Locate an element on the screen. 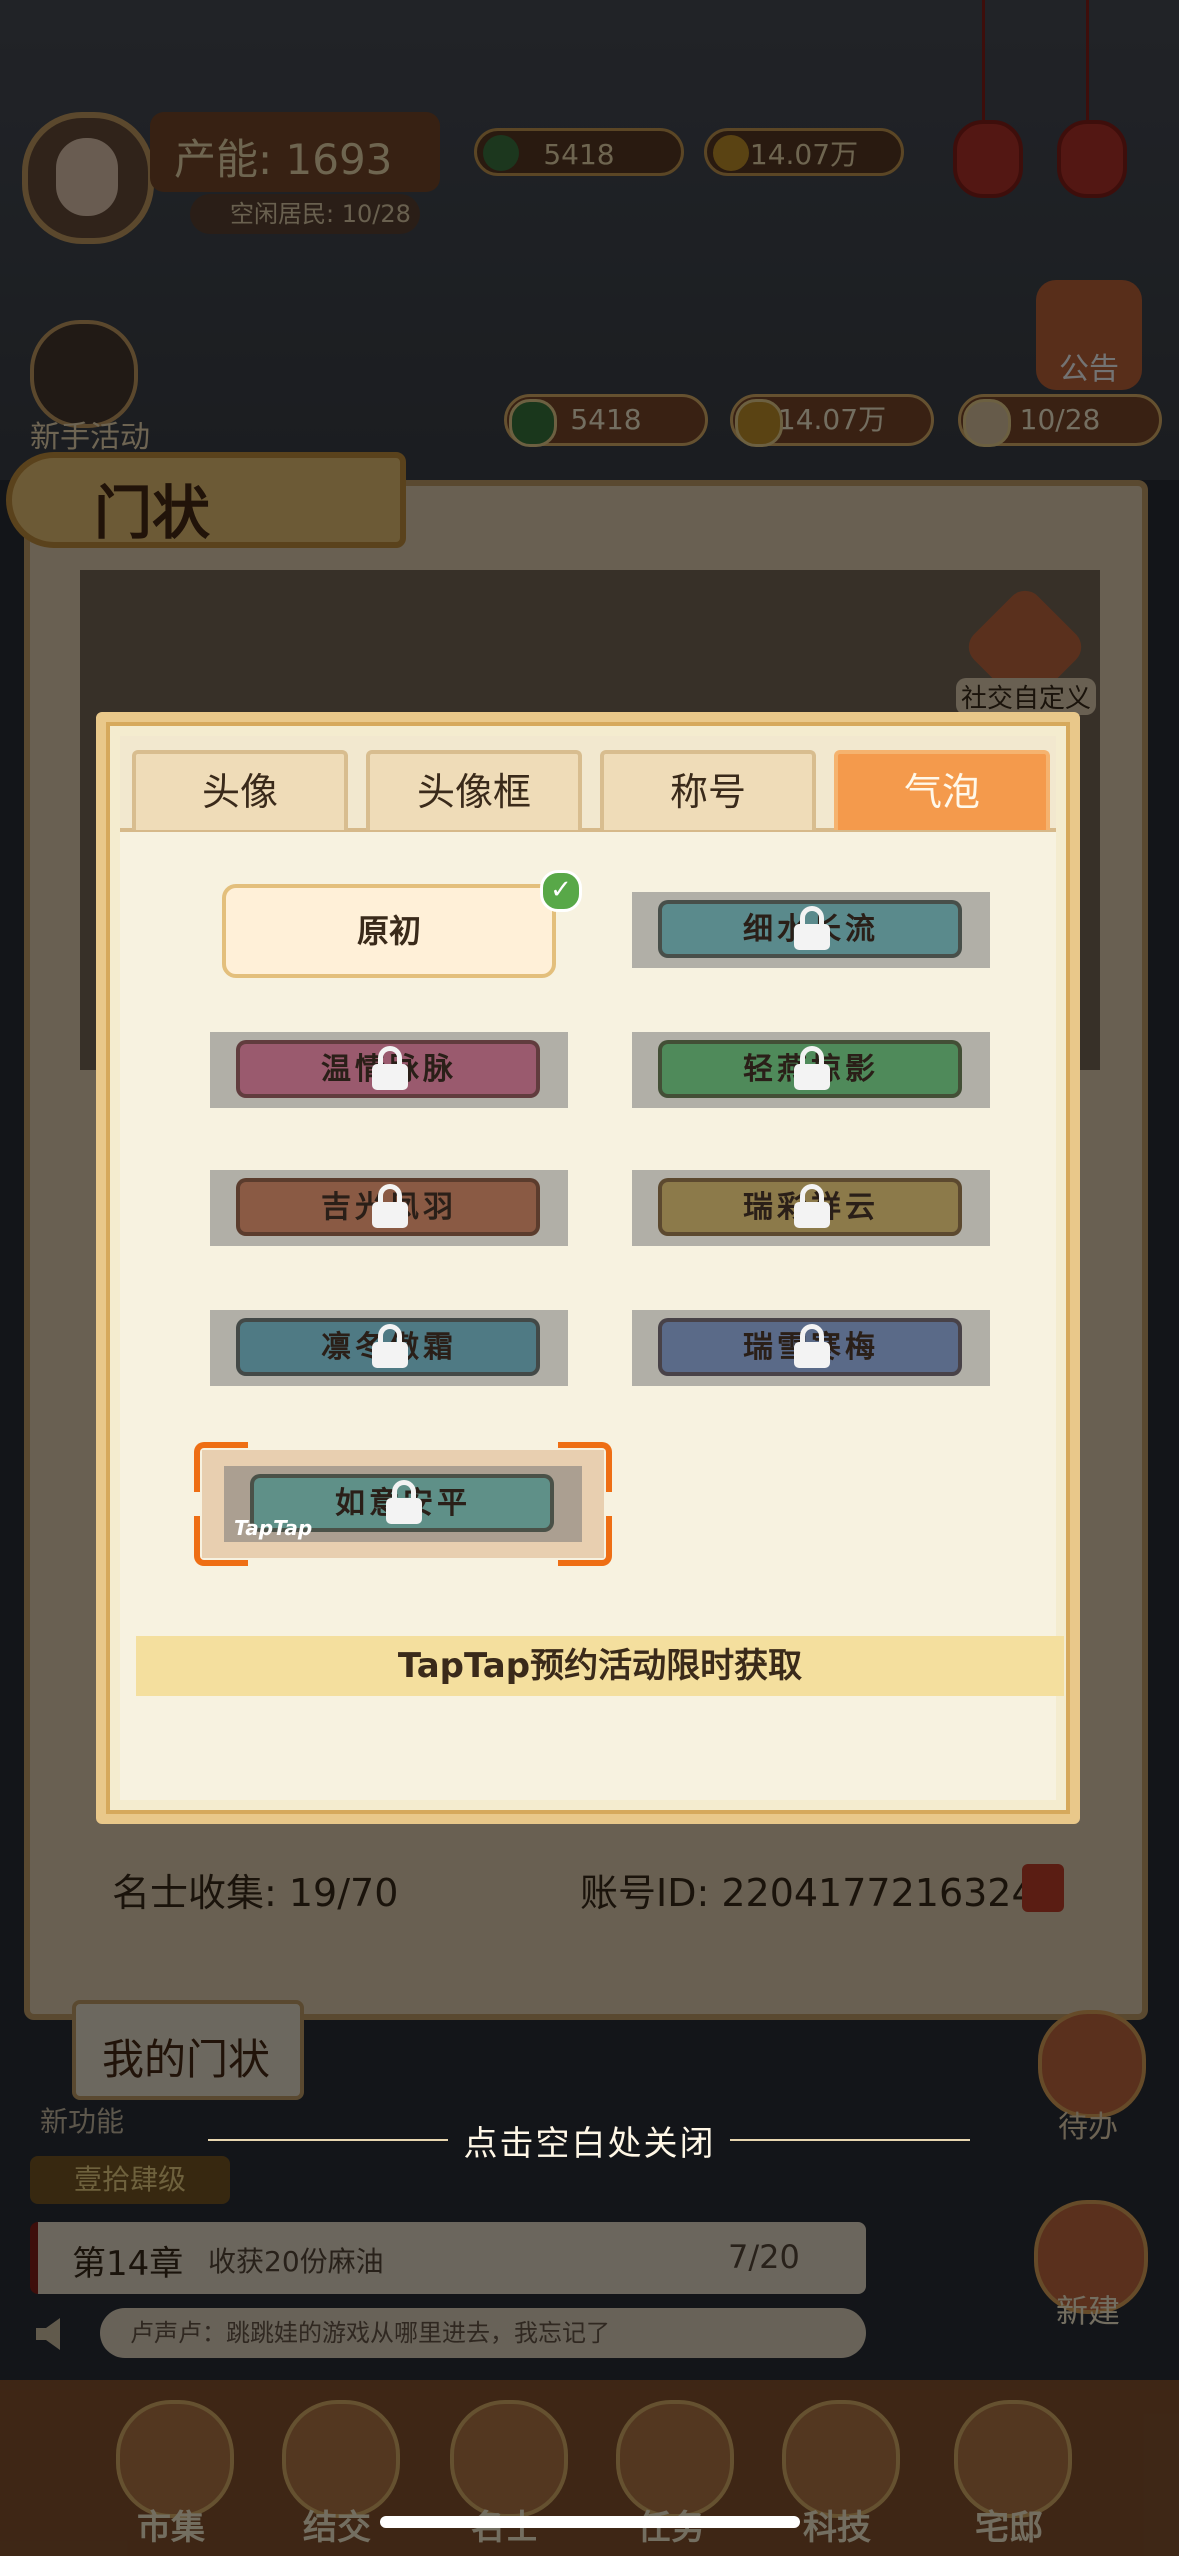  top-coin-chip: 5418 is located at coordinates (579, 152).